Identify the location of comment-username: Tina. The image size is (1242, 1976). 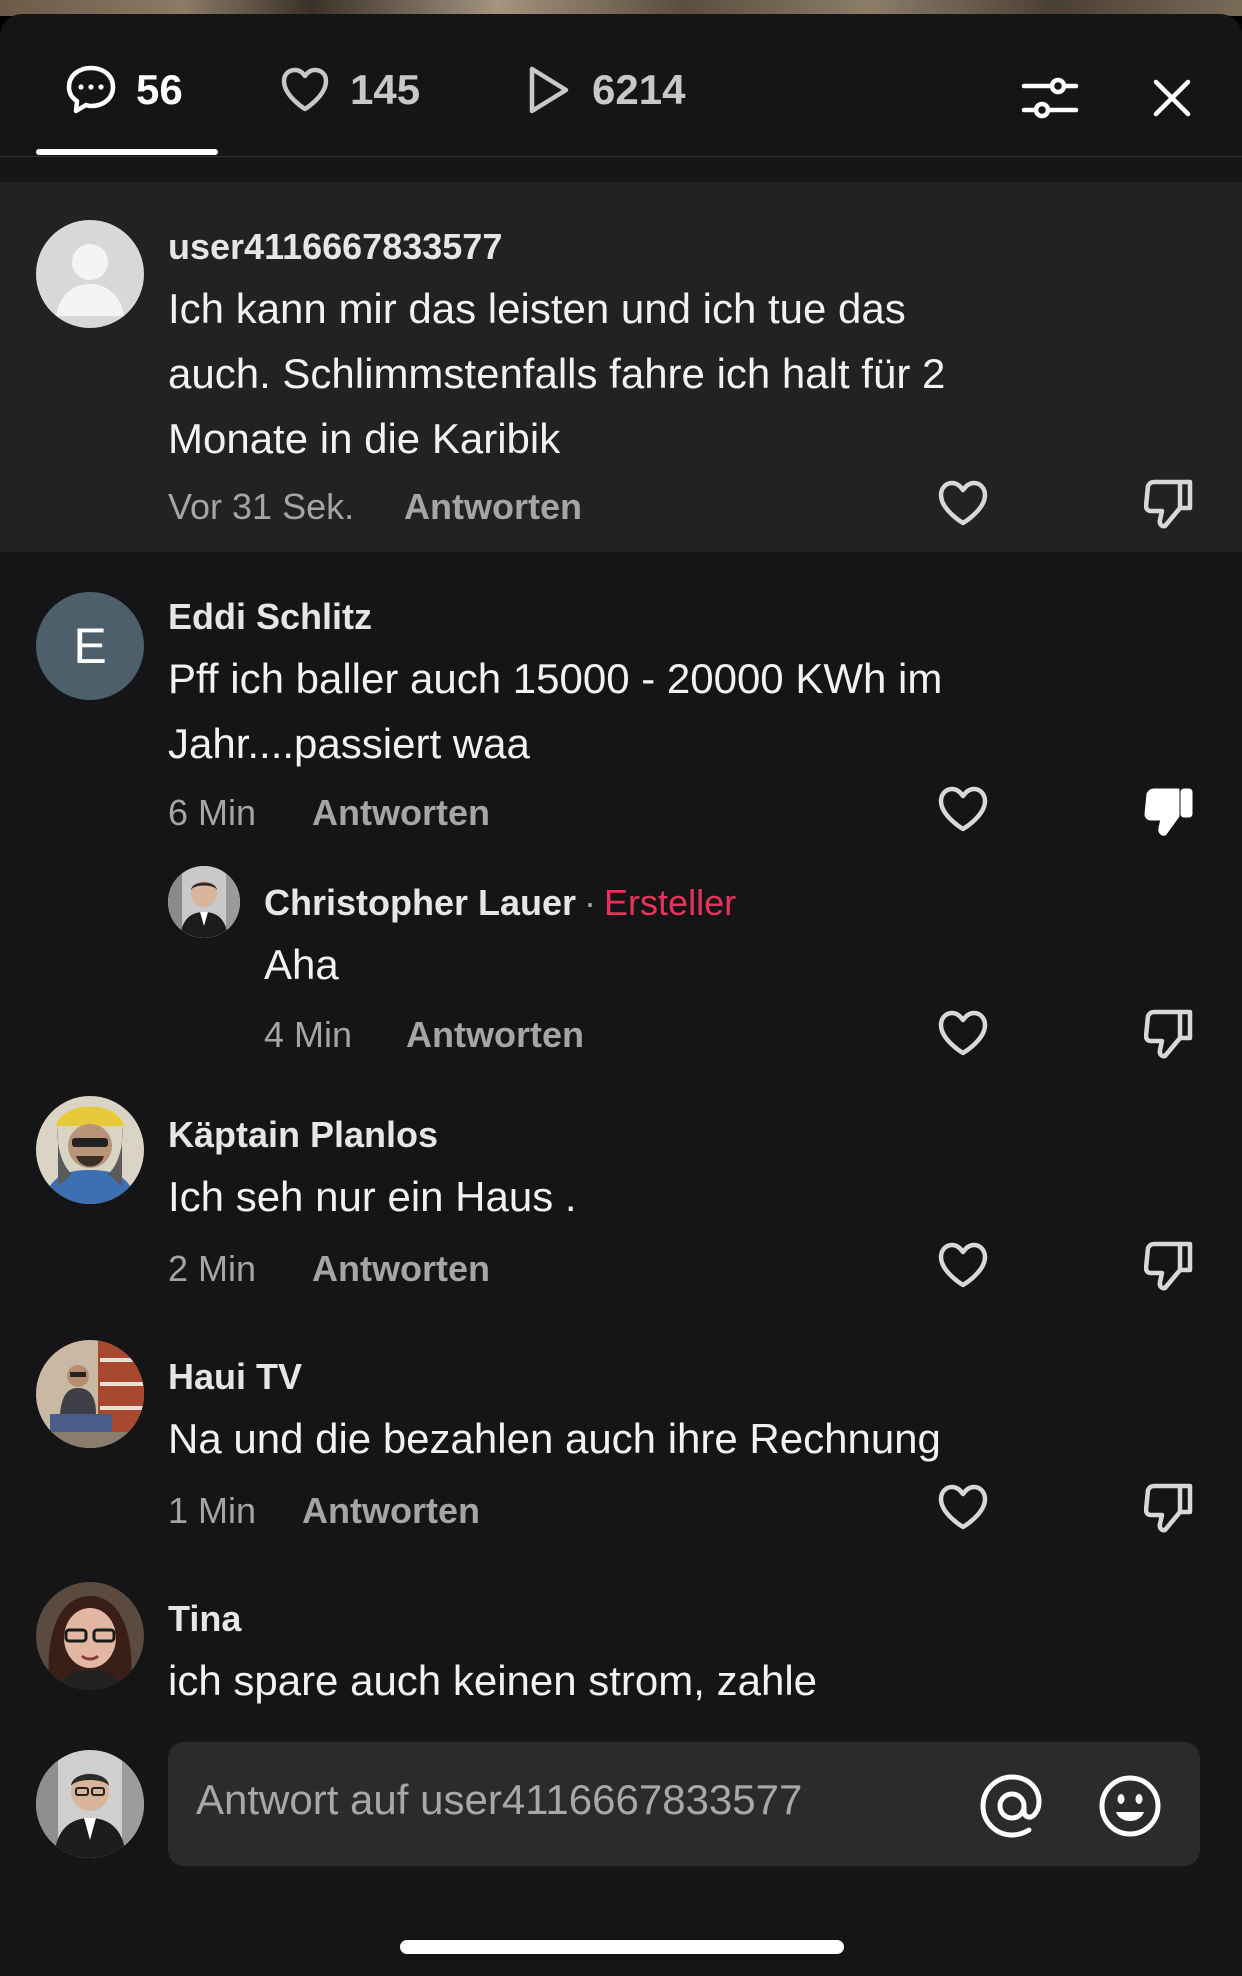
(204, 1619).